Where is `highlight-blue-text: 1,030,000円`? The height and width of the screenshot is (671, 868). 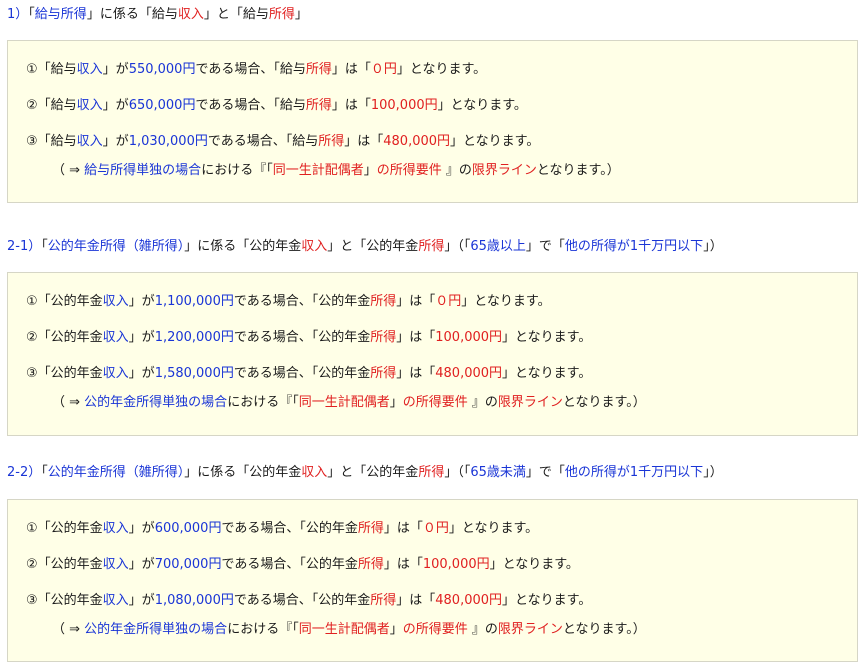
highlight-blue-text: 1,030,000円 is located at coordinates (168, 141).